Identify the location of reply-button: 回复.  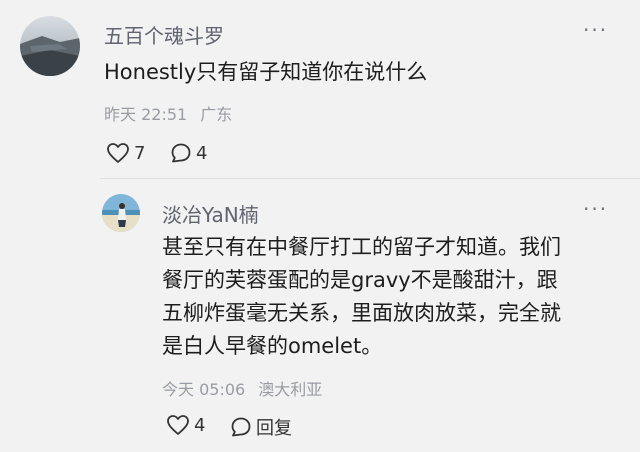
(261, 427).